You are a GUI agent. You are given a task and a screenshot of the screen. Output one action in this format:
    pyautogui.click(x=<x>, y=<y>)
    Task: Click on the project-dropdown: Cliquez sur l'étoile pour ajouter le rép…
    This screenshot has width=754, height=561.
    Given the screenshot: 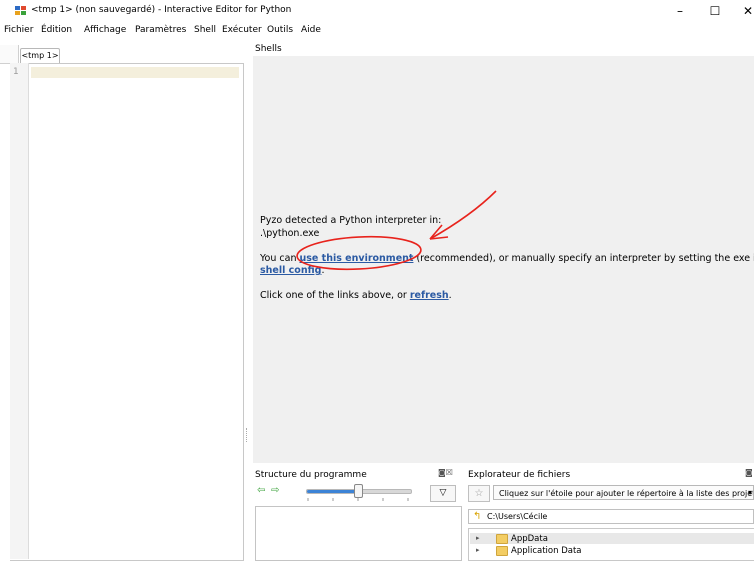 What is the action you would take?
    pyautogui.click(x=623, y=492)
    